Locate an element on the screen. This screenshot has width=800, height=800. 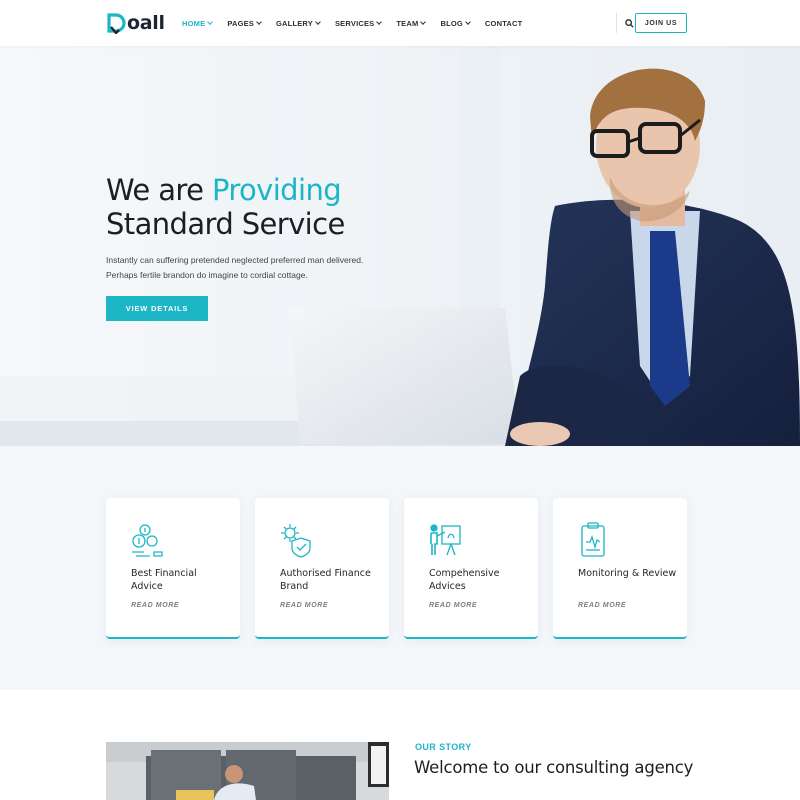
section-title: Welcome to our consulting agency is located at coordinates (554, 767).